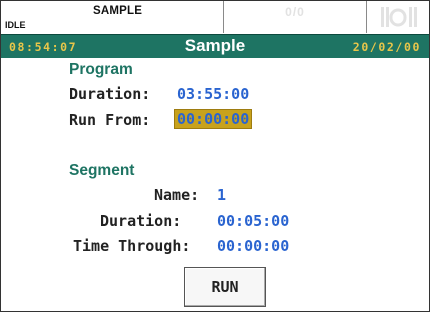  I want to click on clock-date: 20/02/00, so click(386, 47).